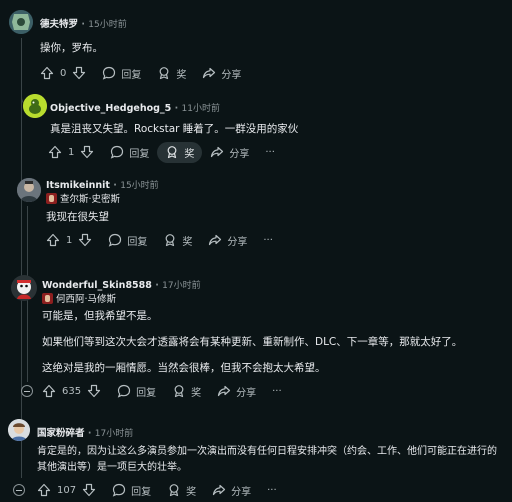  I want to click on comment-author: Objective_Hedgehog_5 · 11小时前, so click(135, 107).